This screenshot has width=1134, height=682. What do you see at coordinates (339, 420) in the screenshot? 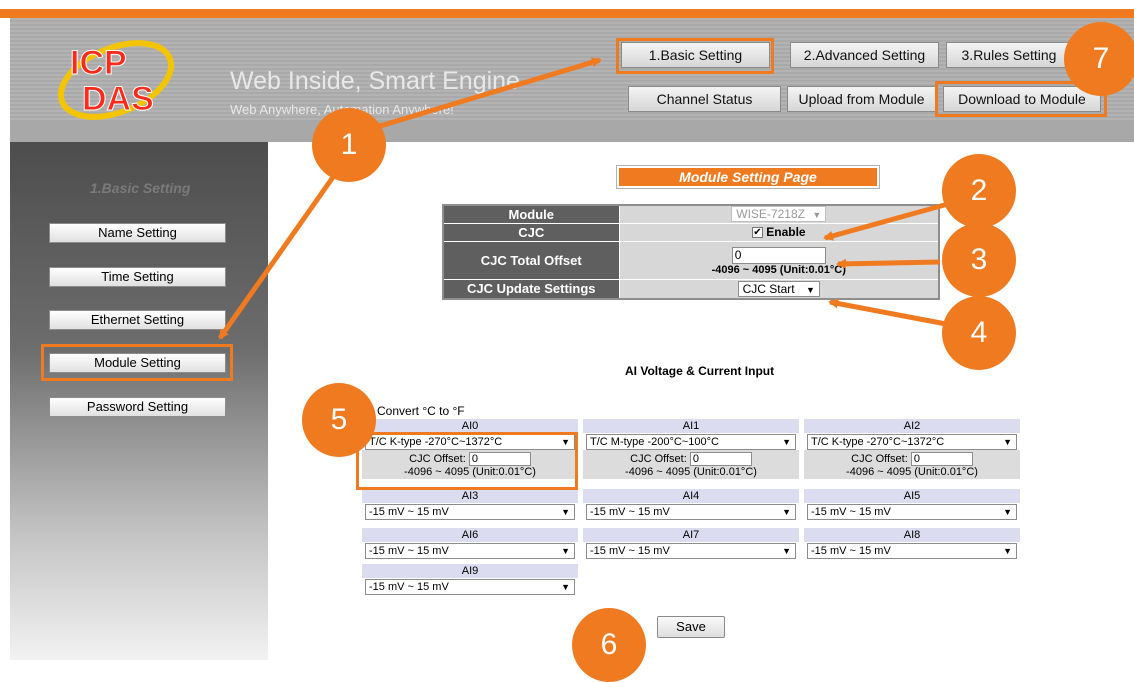
I see `step-badge-5: 5` at bounding box center [339, 420].